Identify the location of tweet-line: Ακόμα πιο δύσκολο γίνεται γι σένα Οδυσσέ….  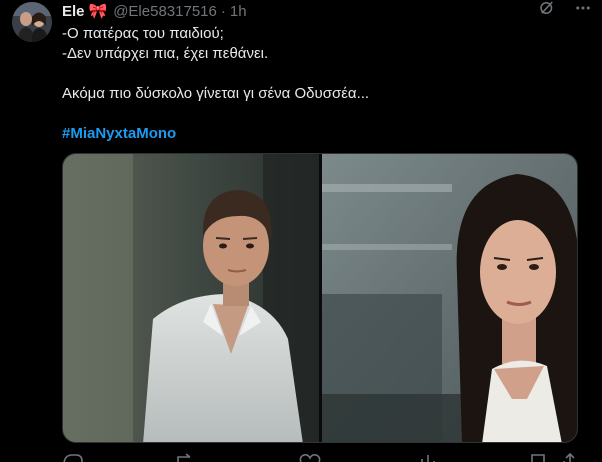
(216, 93).